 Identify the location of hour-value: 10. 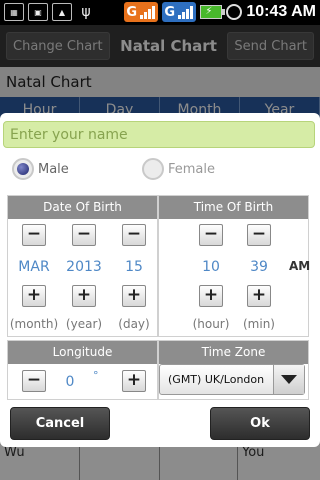
(211, 267).